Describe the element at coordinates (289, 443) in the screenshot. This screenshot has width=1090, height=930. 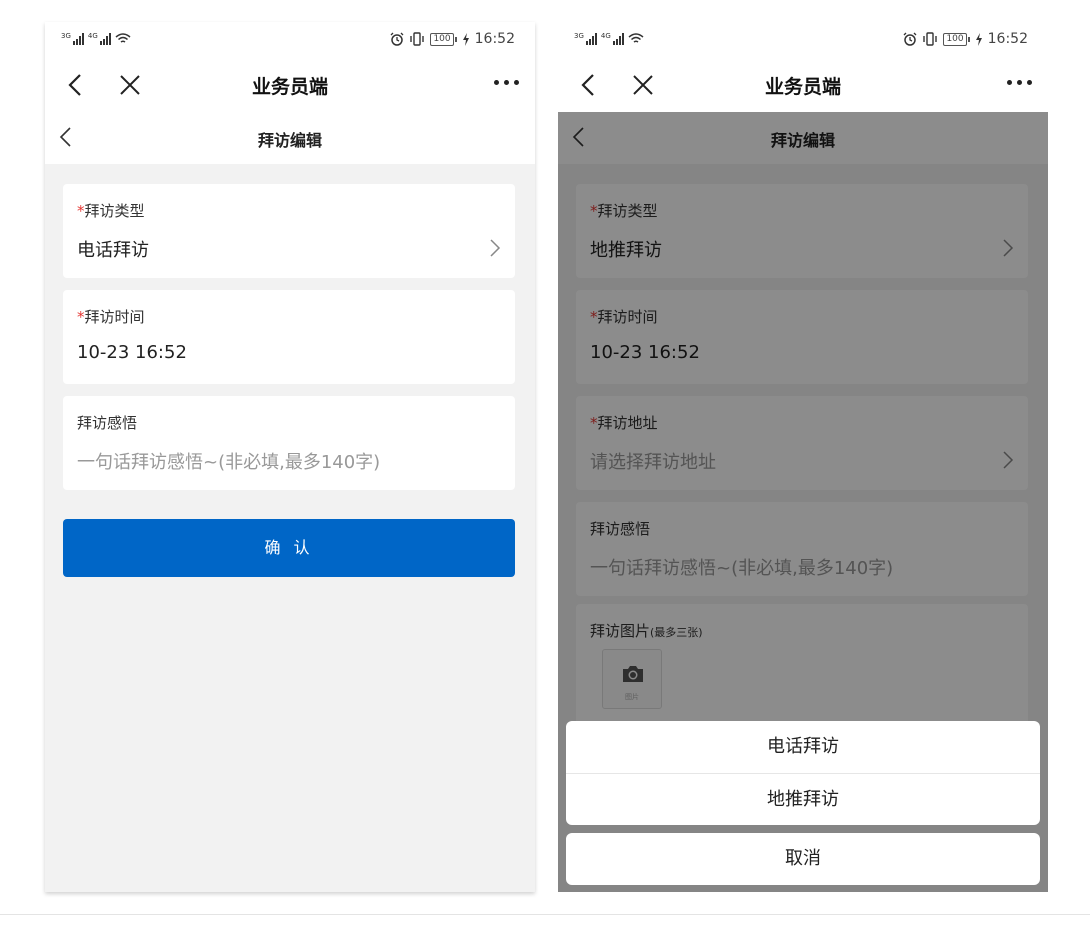
I see `visit-thoughts-field: 拜访感悟 一句话拜访感悟~(非必填,最多140字)` at that location.